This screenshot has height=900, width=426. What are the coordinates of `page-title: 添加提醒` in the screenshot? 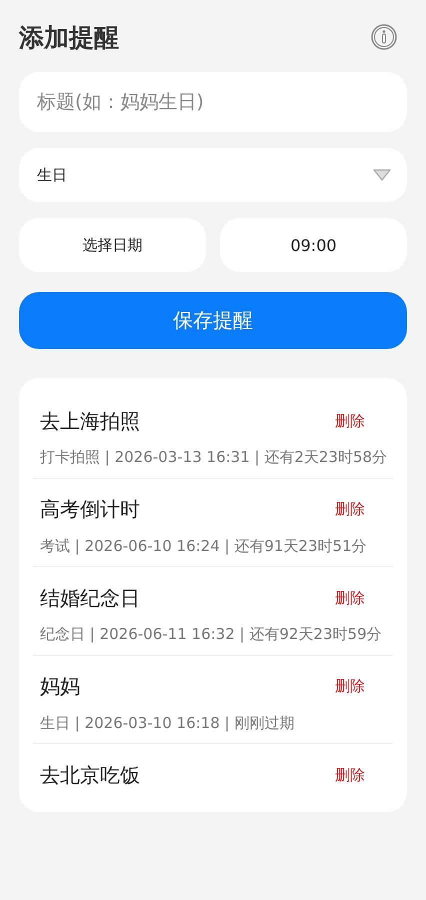 It's located at (69, 38).